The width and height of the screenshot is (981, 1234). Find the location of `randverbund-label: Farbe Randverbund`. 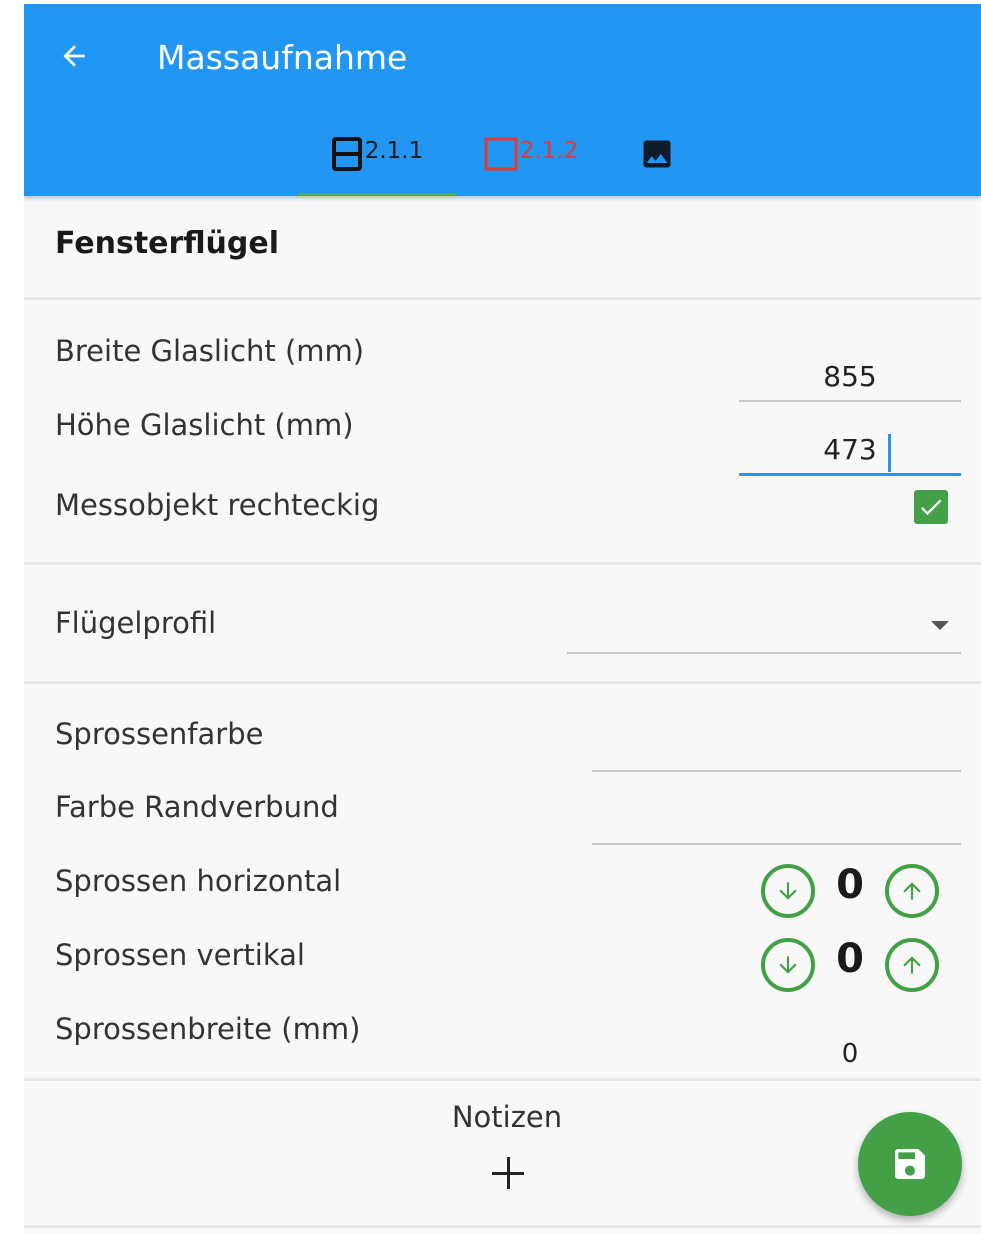

randverbund-label: Farbe Randverbund is located at coordinates (197, 807).